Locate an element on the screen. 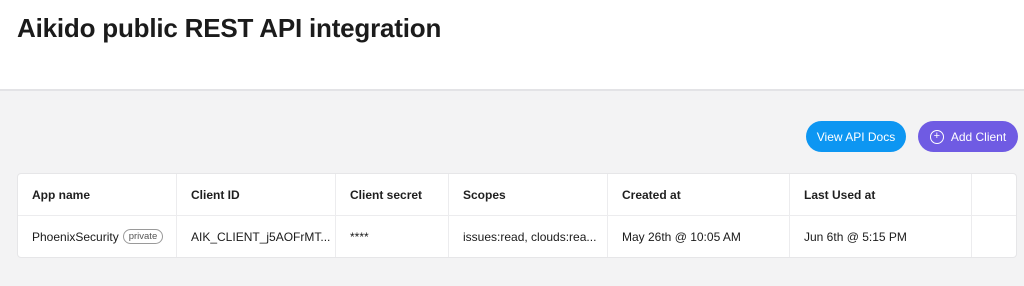 The width and height of the screenshot is (1024, 286). view-api-docs-label: View API Docs is located at coordinates (856, 136).